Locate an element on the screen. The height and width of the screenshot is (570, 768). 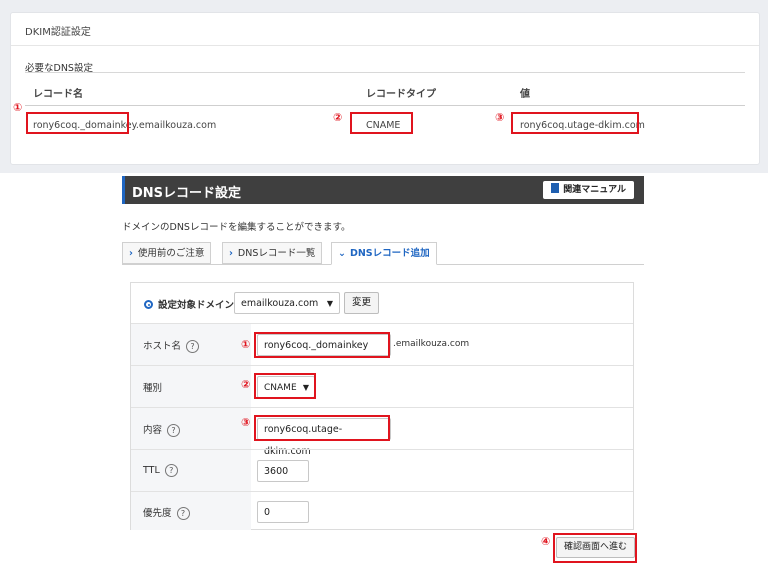
panel-title: DNSレコード設定 is located at coordinates (187, 193).